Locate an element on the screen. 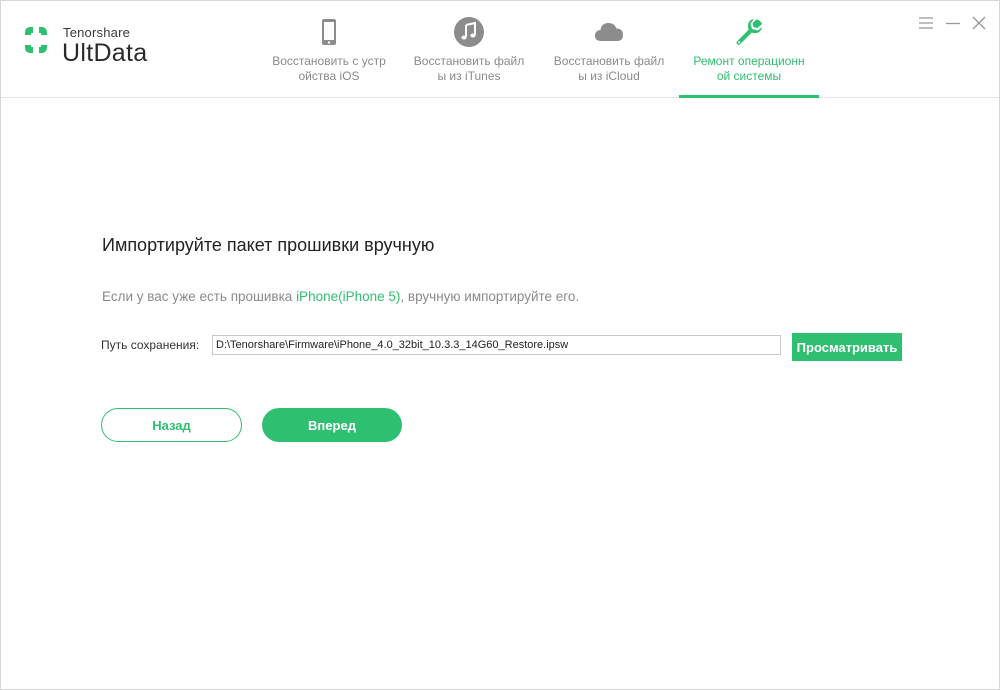  ultdata-logo-icon is located at coordinates (36, 40).